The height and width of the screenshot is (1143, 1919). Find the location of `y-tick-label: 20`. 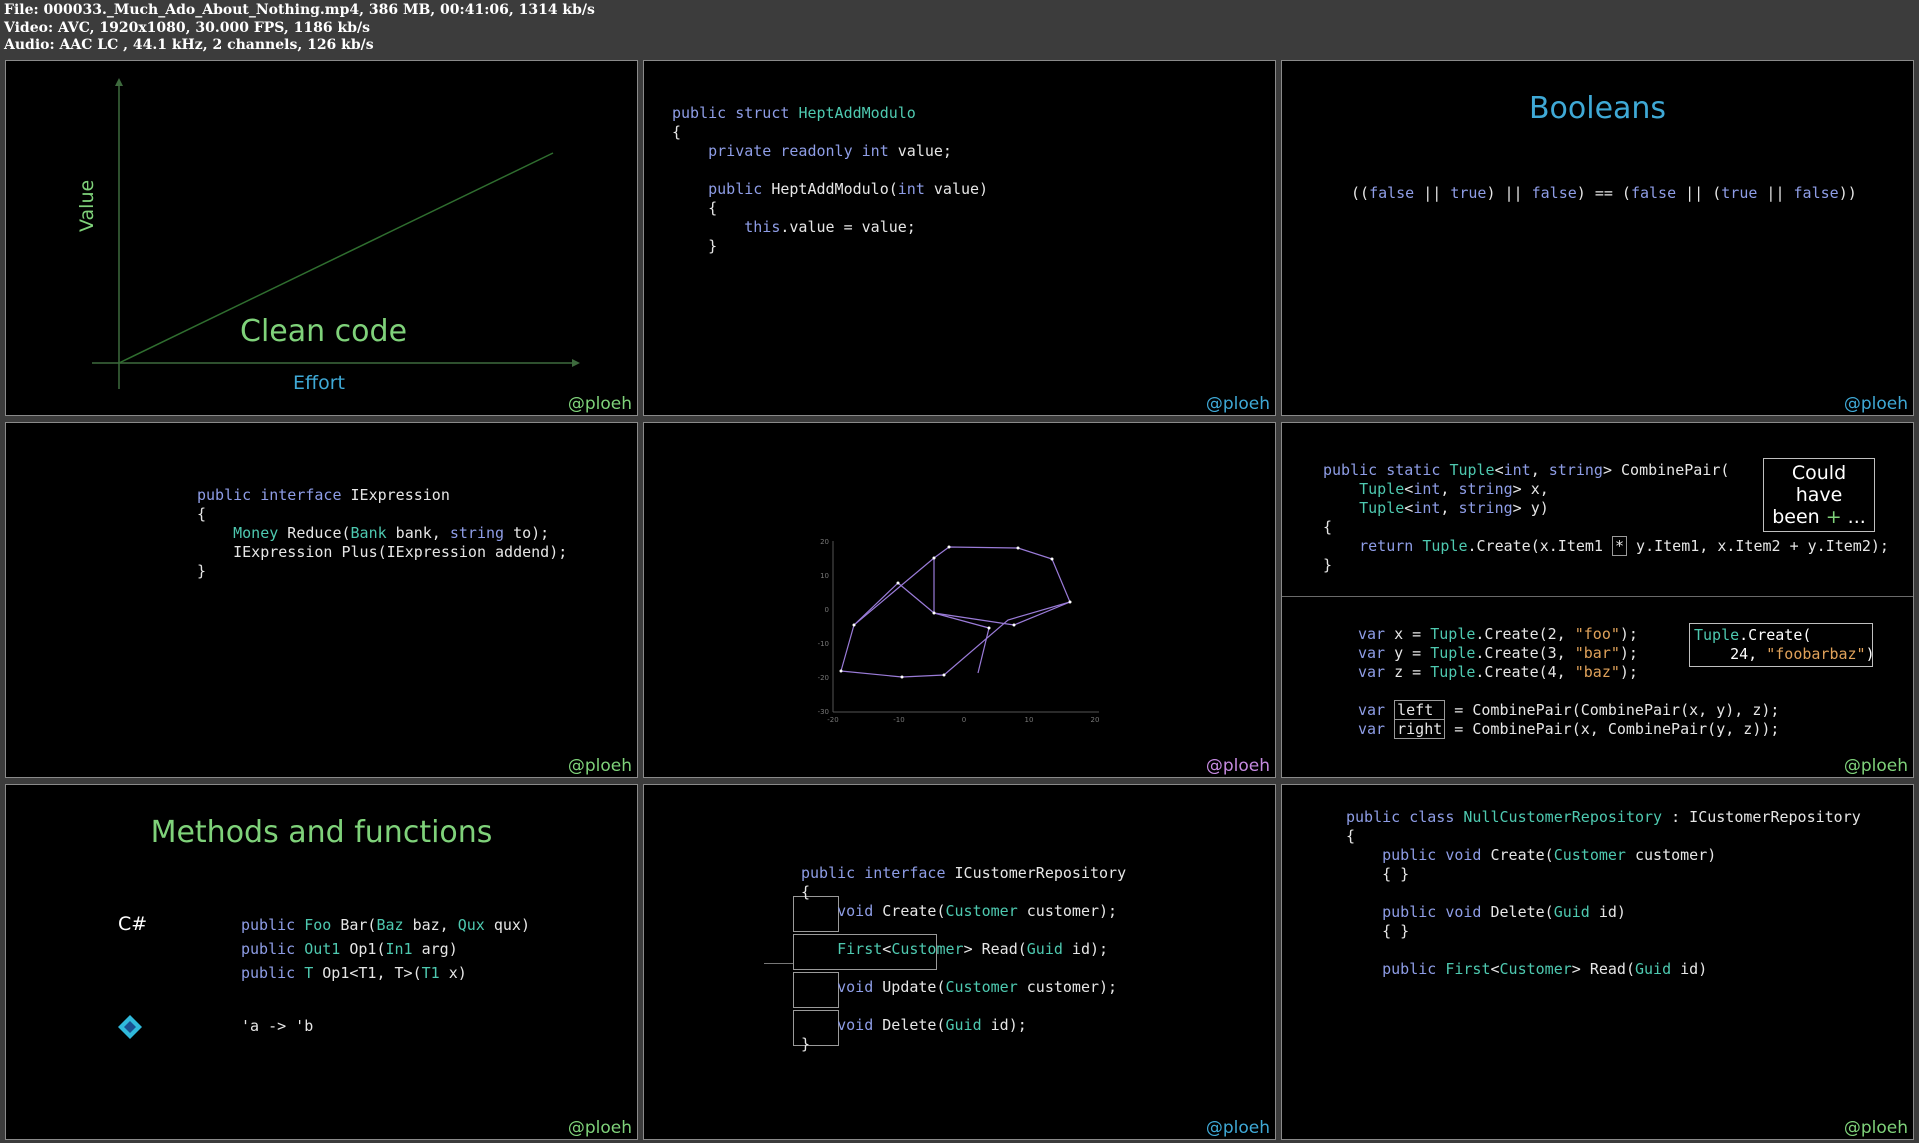

y-tick-label: 20 is located at coordinates (824, 542).